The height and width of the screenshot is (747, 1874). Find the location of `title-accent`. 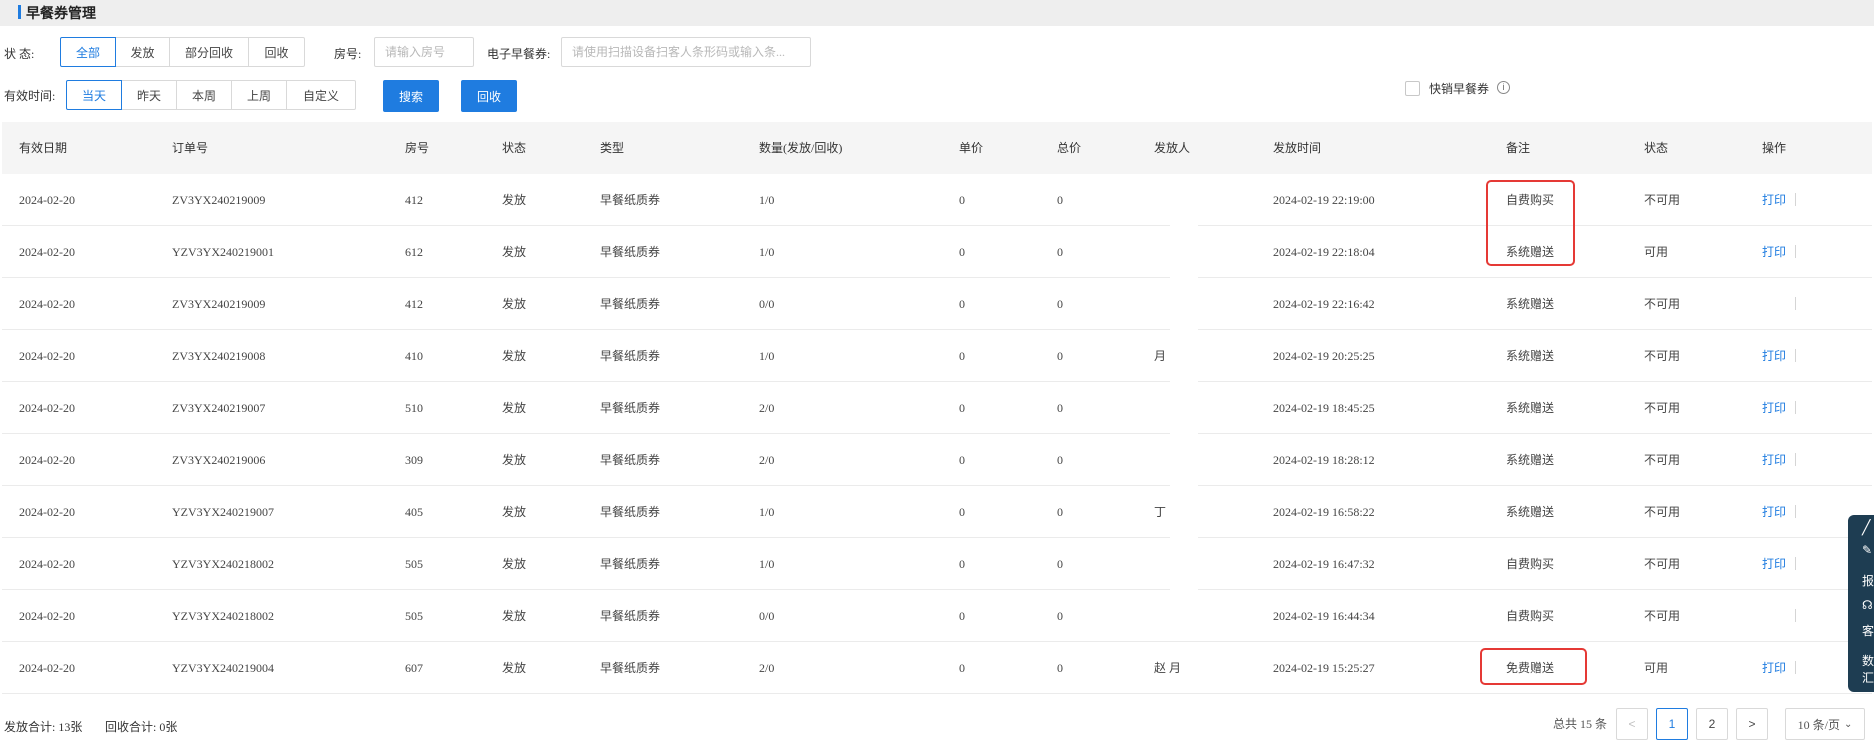

title-accent is located at coordinates (19, 12).